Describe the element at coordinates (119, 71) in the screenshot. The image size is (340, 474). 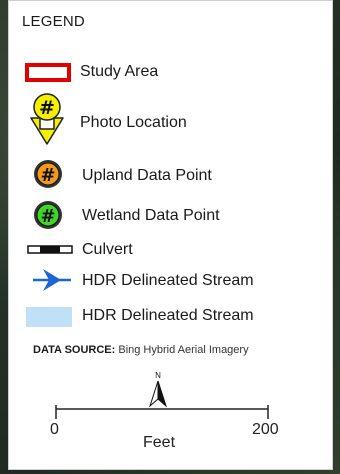
I see `legend-item-study-area: Study Area` at that location.